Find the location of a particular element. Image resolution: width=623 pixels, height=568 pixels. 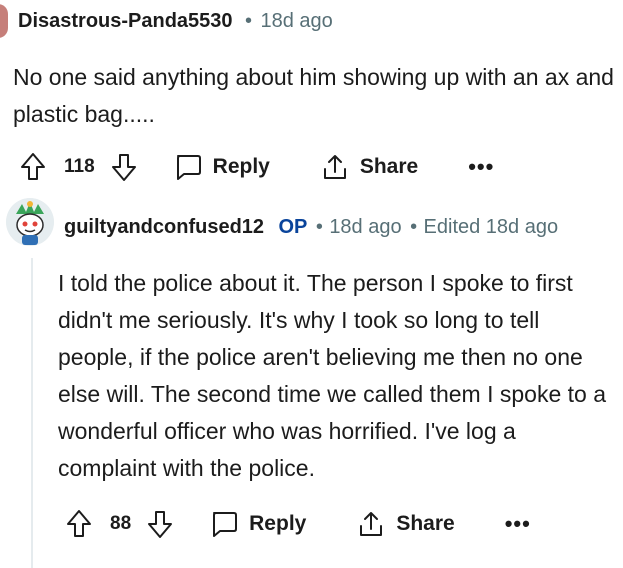

action-bar: 88 Reply Share ••• is located at coordinates (298, 524).